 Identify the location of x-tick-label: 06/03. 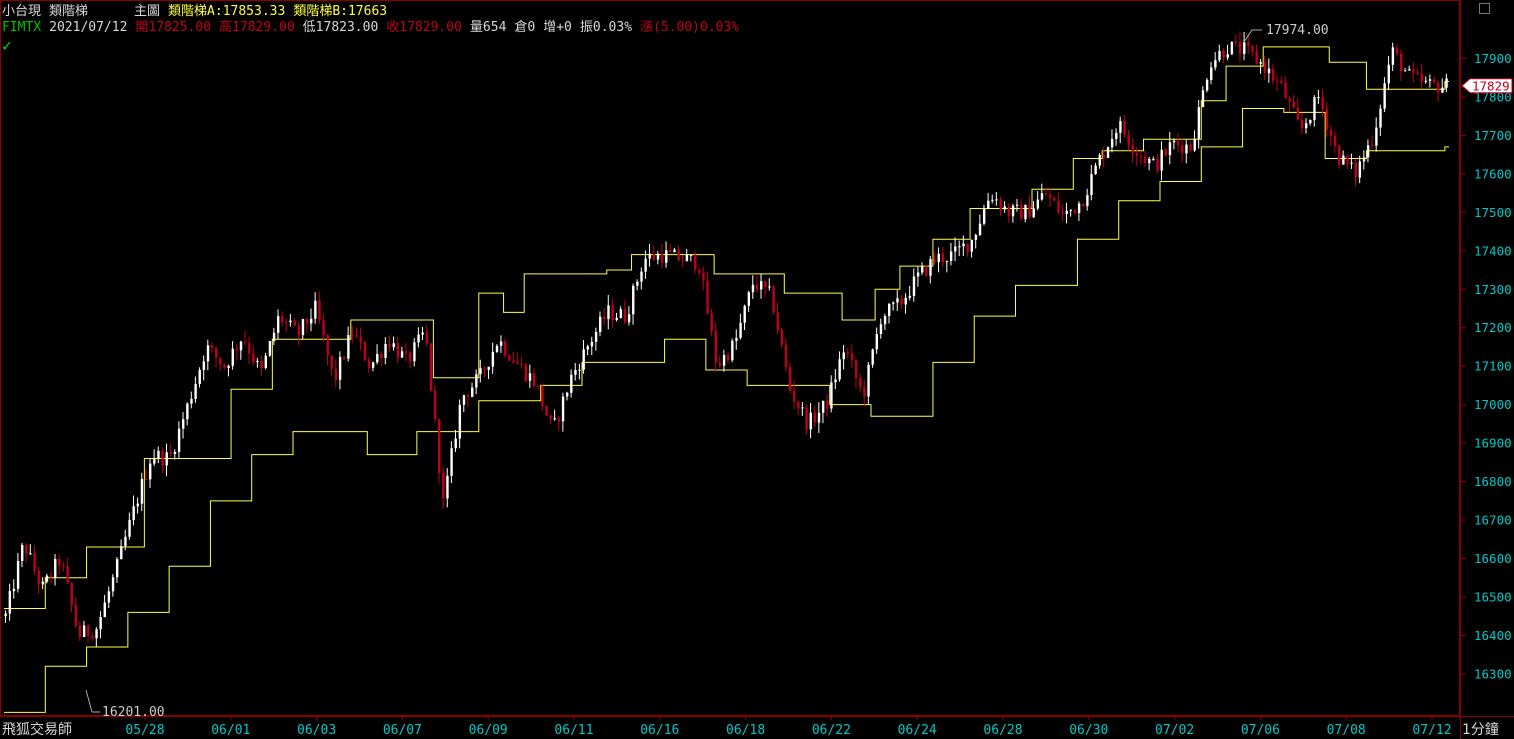
(316, 730).